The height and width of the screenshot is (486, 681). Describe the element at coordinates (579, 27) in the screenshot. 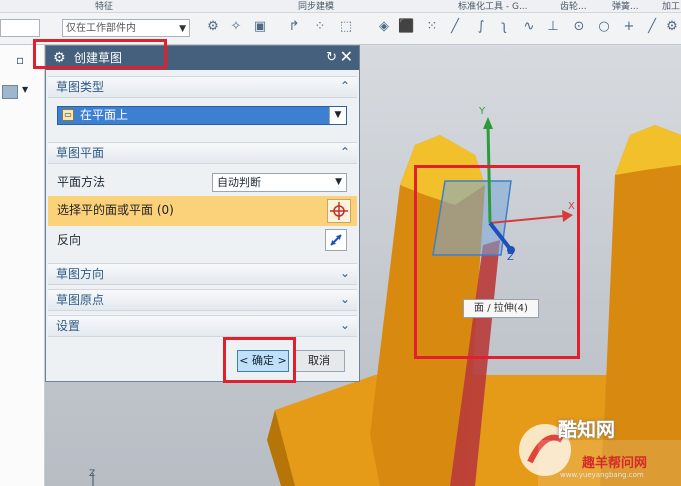

I see `circle-center-icon: ⊙` at that location.